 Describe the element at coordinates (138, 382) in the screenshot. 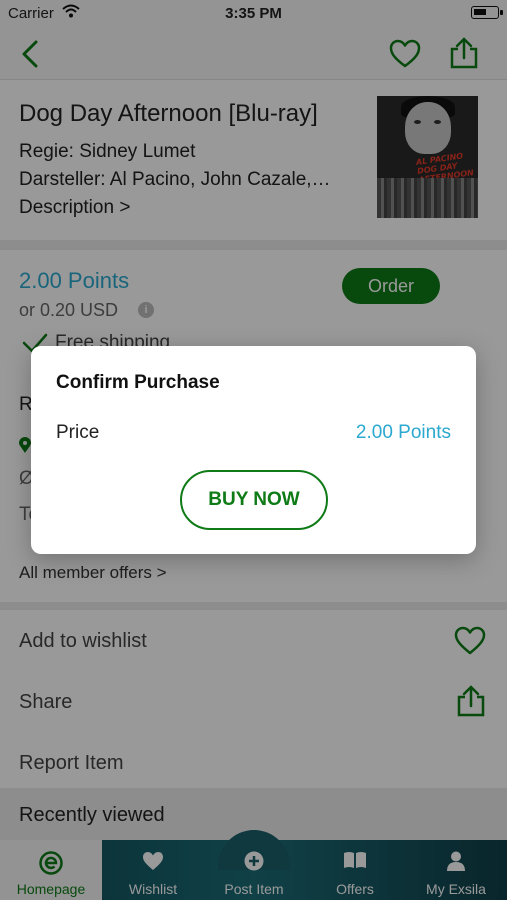

I see `dialog-title: Confirm Purchase` at that location.